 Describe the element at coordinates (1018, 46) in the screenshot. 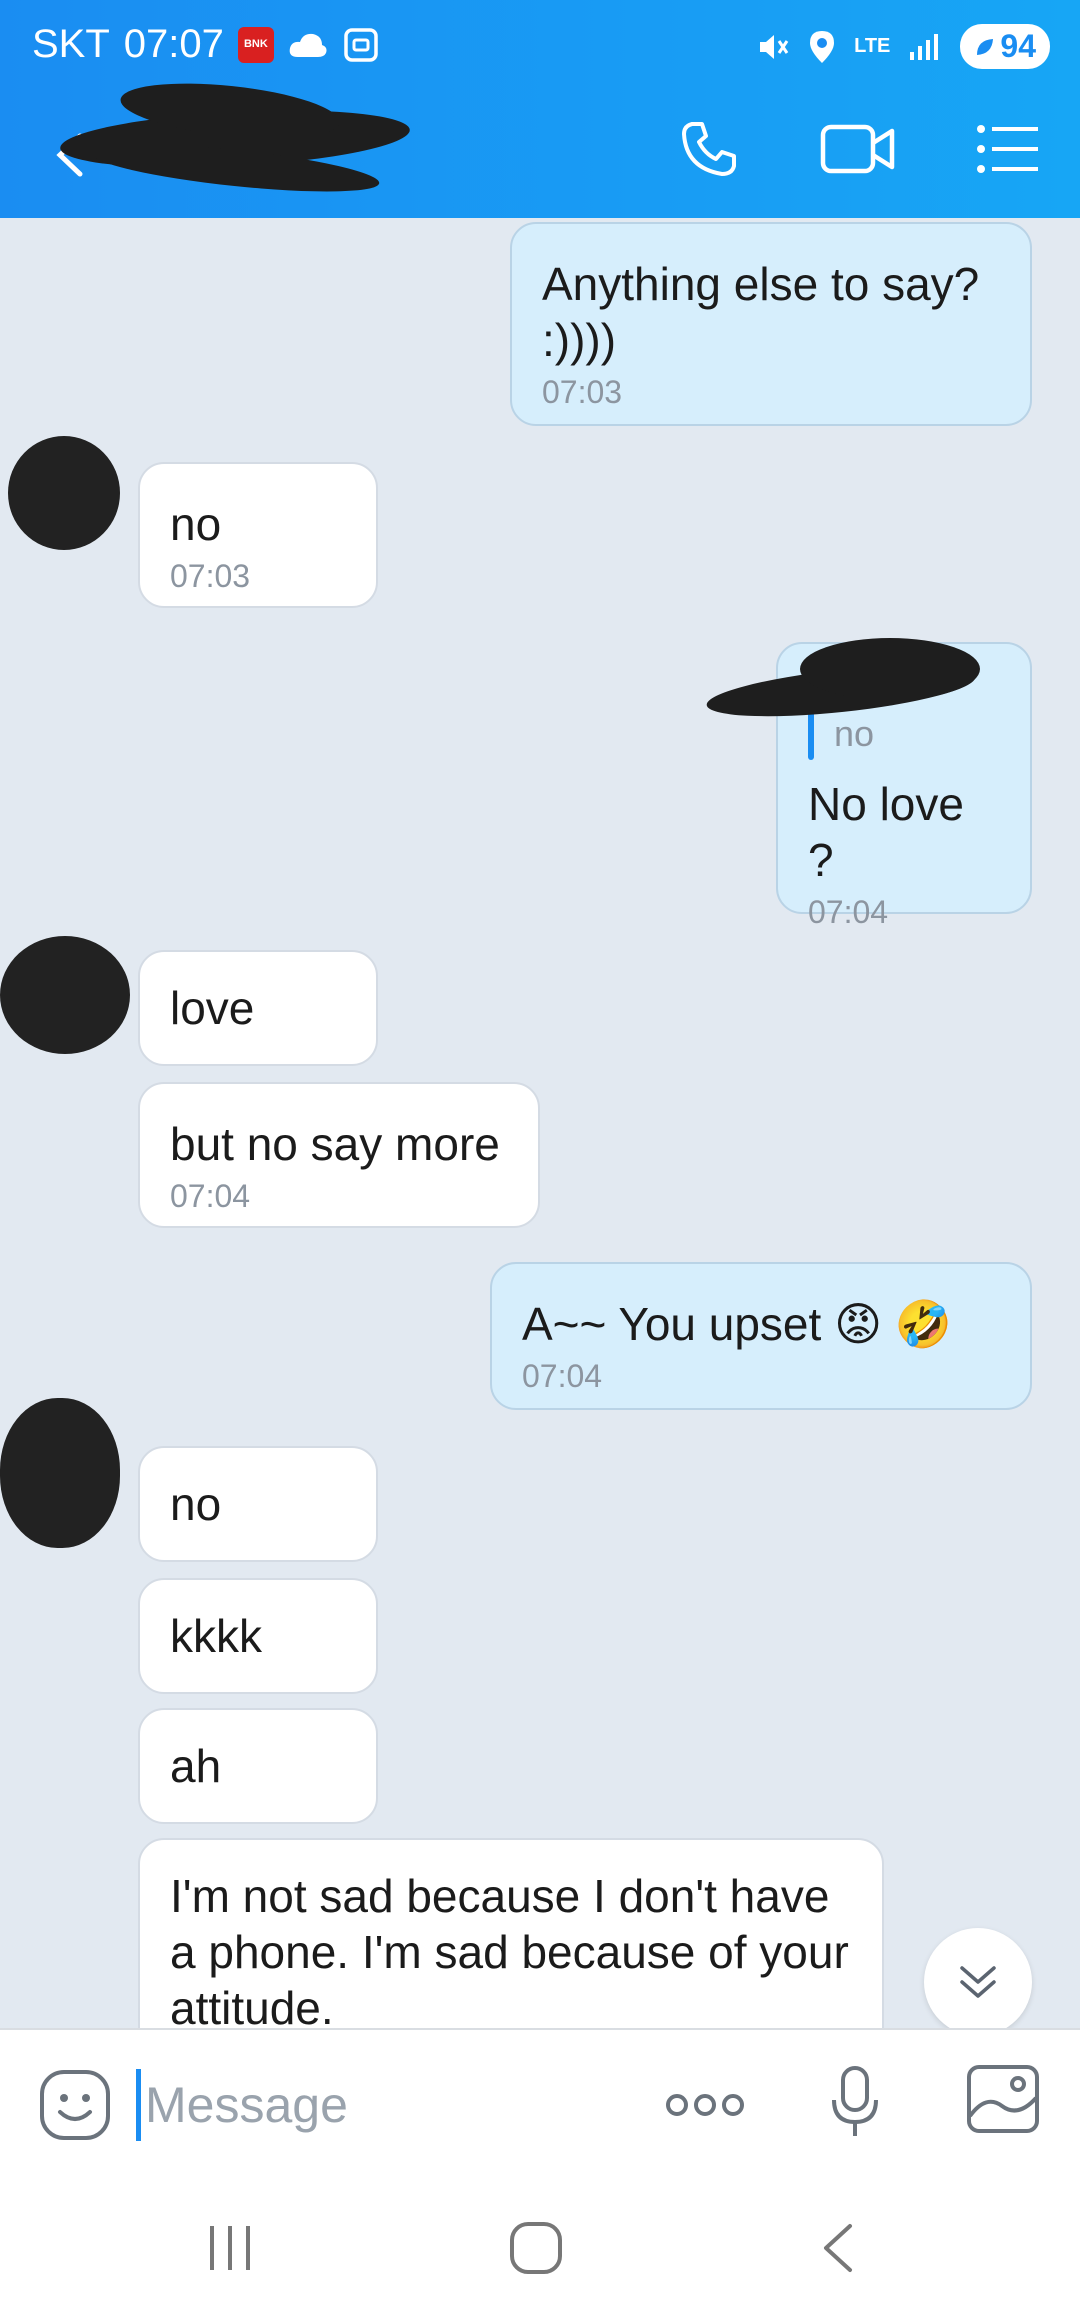

I see `battery-level: 94` at that location.